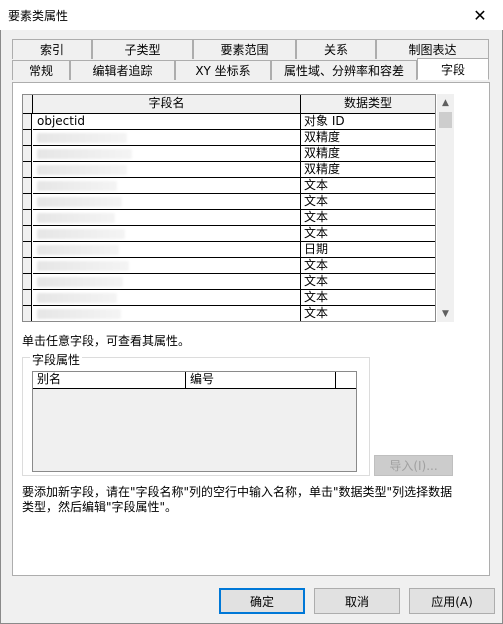  Describe the element at coordinates (251, 15) in the screenshot. I see `title-bar: 要素类属性 ✕` at that location.